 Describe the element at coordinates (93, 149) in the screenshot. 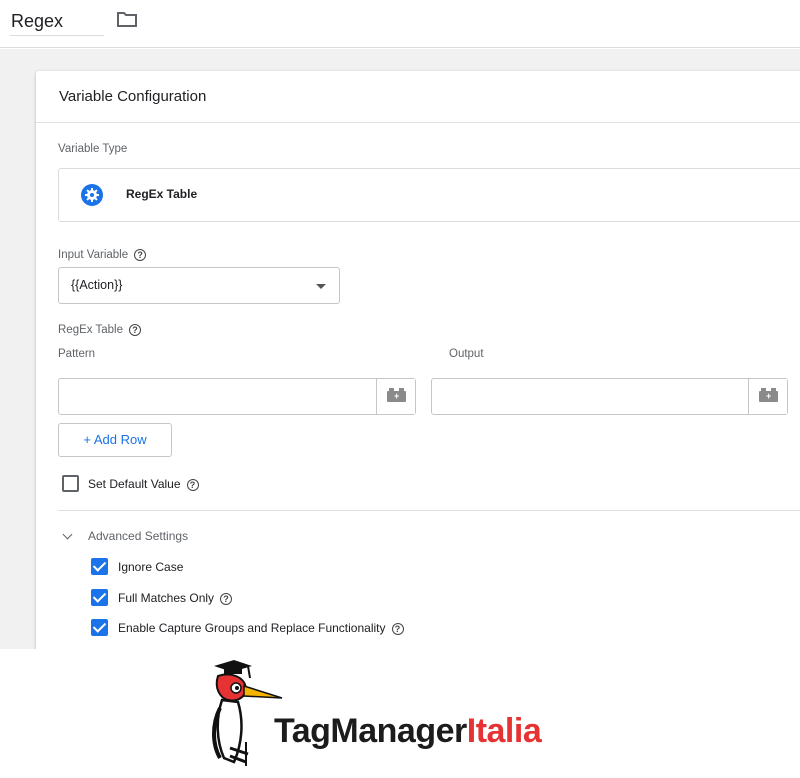

I see `variable-type-label: Variable Type` at that location.